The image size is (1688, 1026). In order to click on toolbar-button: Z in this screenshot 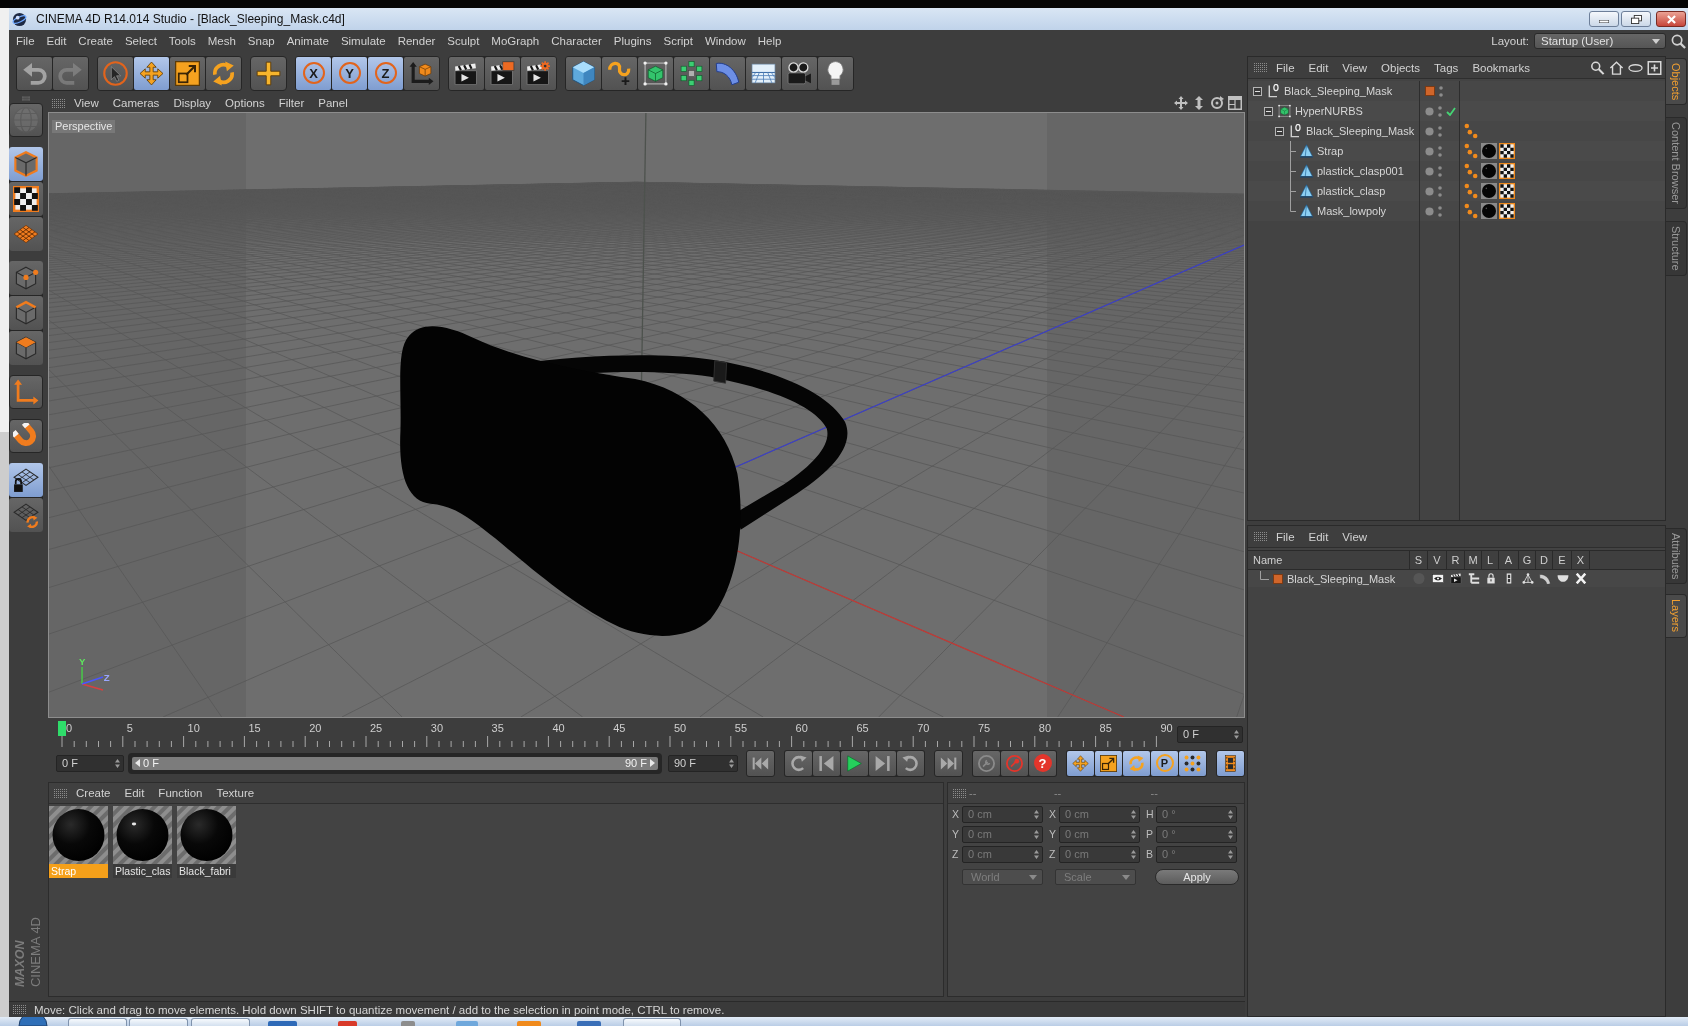, I will do `click(385, 73)`.